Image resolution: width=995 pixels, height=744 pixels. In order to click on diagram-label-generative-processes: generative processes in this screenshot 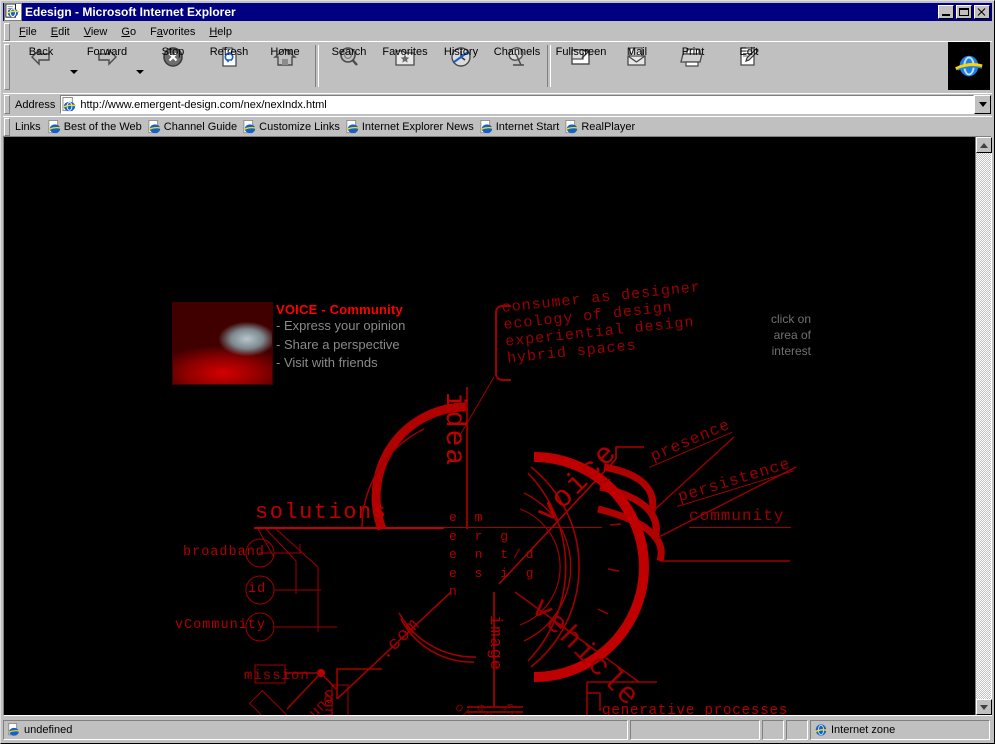, I will do `click(695, 709)`.